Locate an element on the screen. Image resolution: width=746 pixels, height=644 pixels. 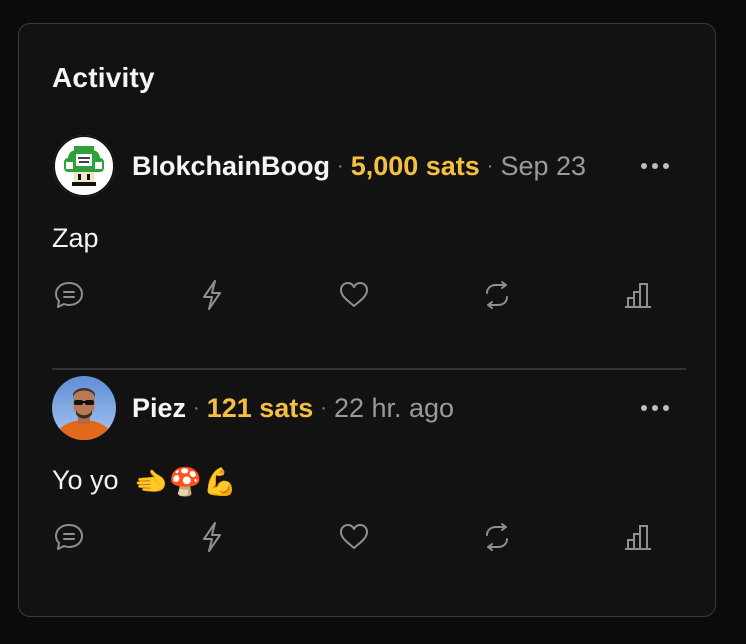
post-meta: Piez · 121 sats · 22 hr. ago is located at coordinates (293, 408).